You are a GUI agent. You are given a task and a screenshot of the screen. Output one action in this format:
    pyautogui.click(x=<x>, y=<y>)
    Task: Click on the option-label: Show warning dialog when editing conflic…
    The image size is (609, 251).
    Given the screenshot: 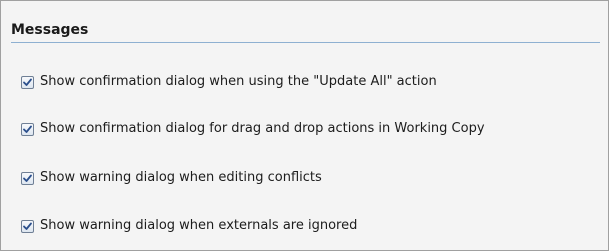 What is the action you would take?
    pyautogui.click(x=181, y=177)
    